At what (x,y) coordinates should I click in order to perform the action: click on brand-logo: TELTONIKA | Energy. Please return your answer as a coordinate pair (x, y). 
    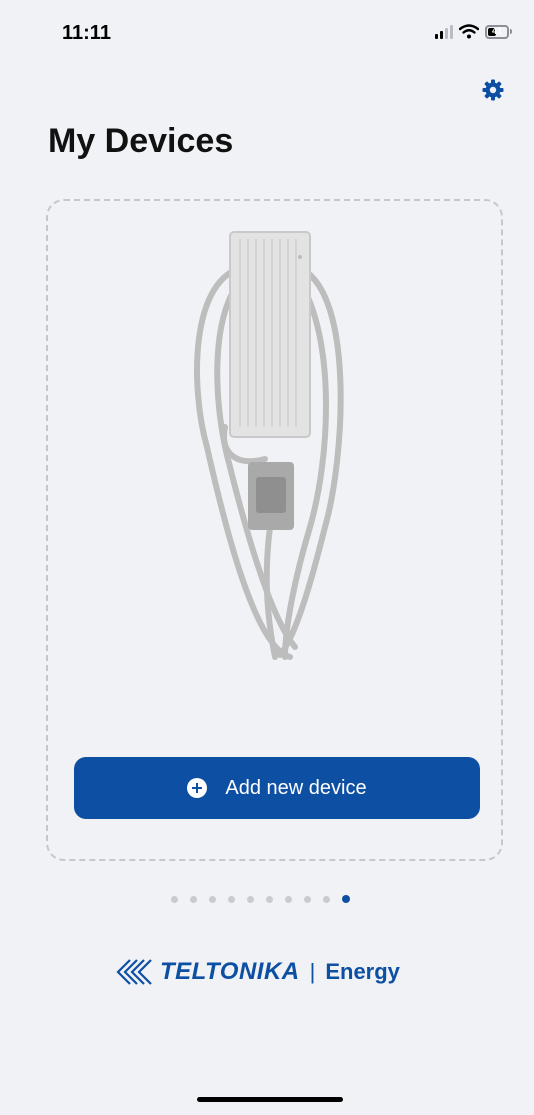
    Looking at the image, I should click on (257, 972).